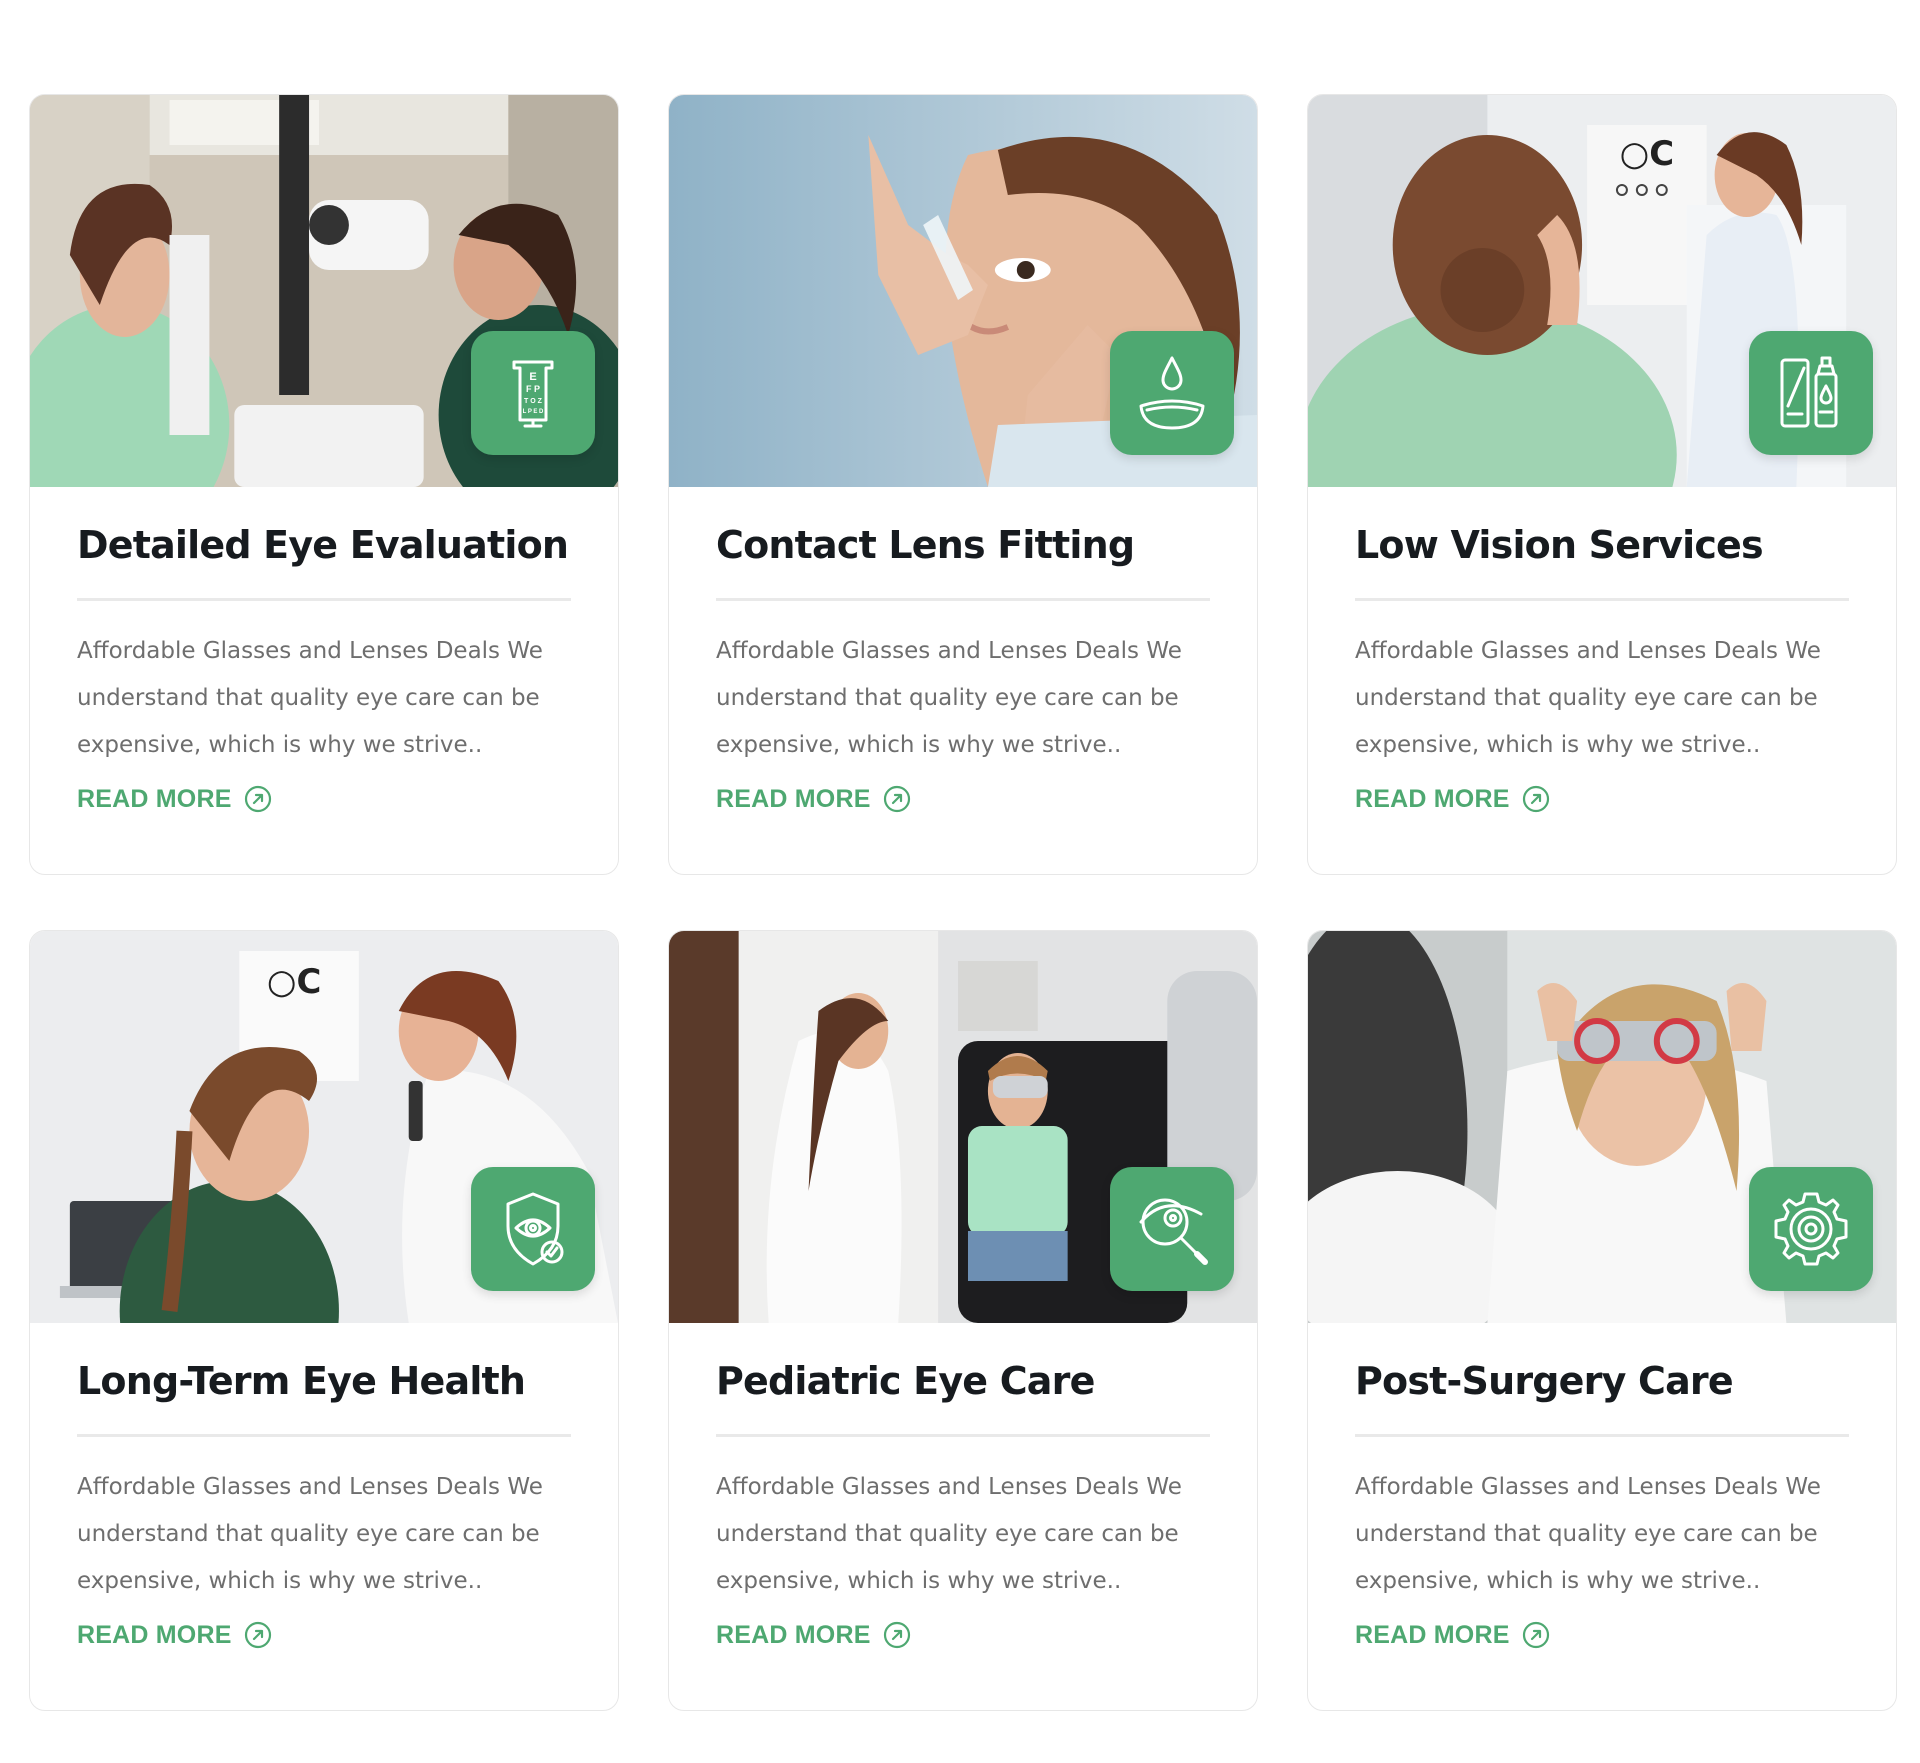 Image resolution: width=1920 pixels, height=1763 pixels. Describe the element at coordinates (1172, 393) in the screenshot. I see `contact-lens-drop-icon` at that location.